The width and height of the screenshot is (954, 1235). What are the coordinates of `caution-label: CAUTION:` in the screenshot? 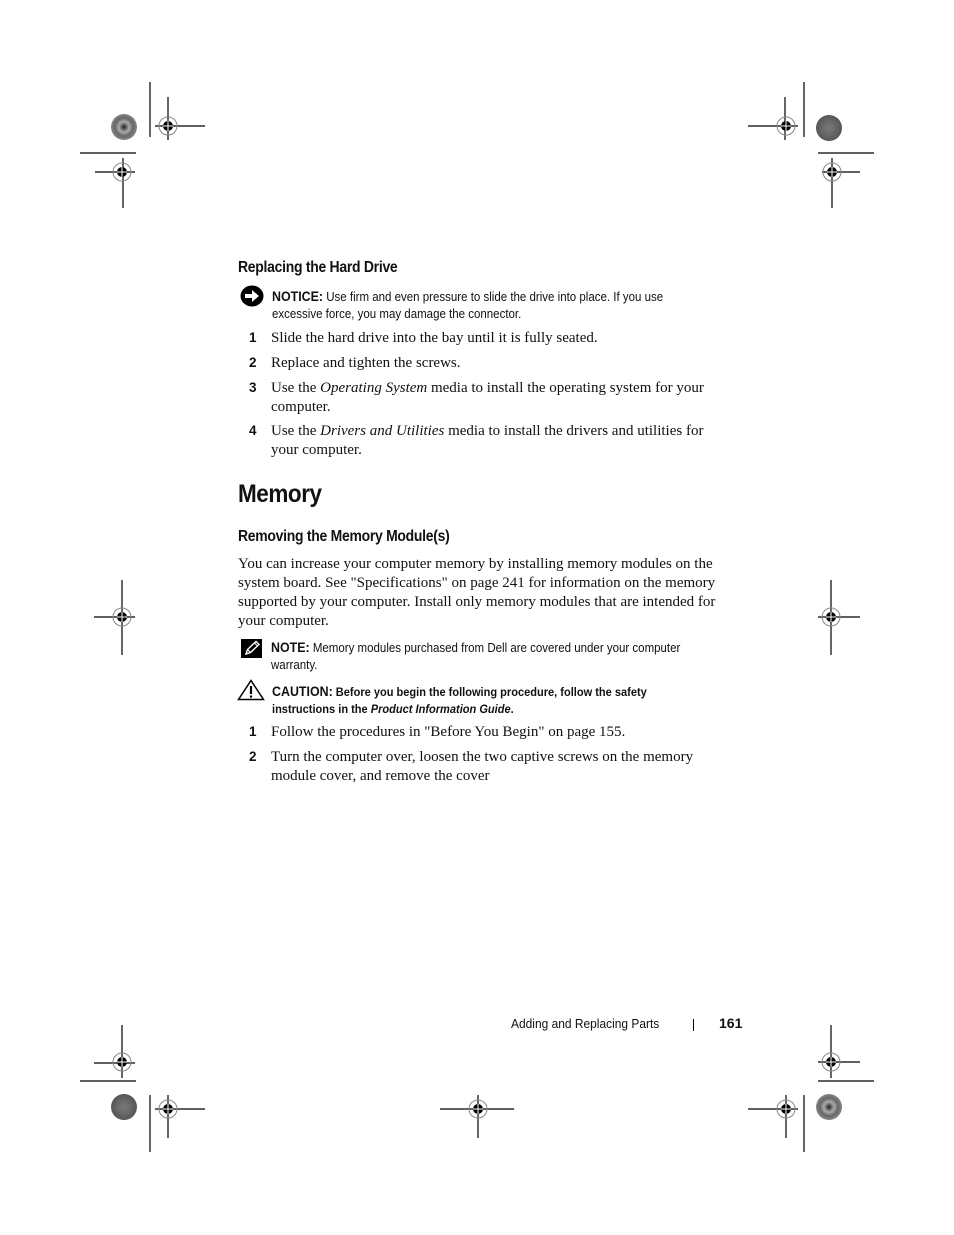 It's located at (302, 691).